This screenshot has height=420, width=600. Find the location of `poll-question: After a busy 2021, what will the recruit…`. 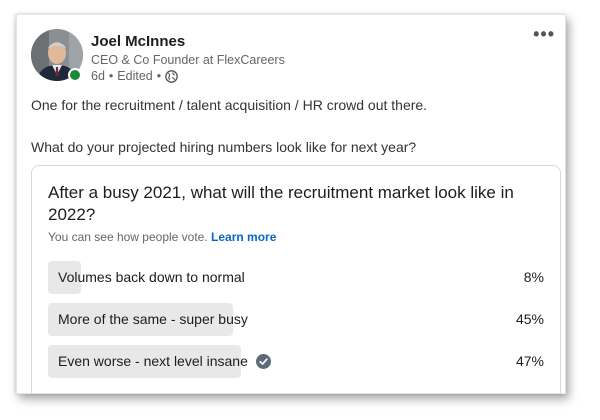

poll-question: After a busy 2021, what will the recruit… is located at coordinates (281, 203).